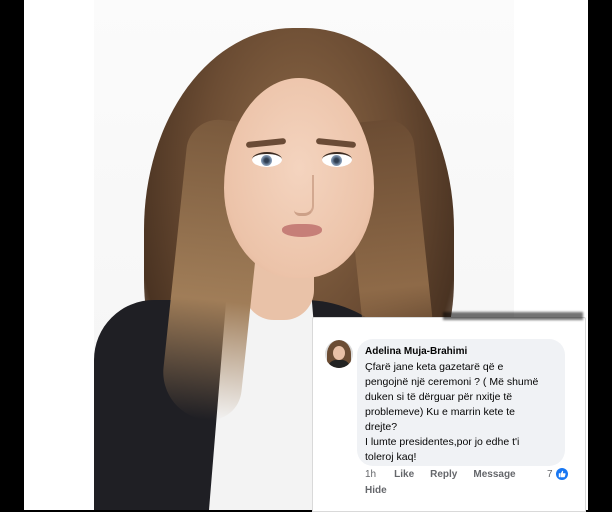  What do you see at coordinates (561, 474) in the screenshot?
I see `thumbs-up-icon` at bounding box center [561, 474].